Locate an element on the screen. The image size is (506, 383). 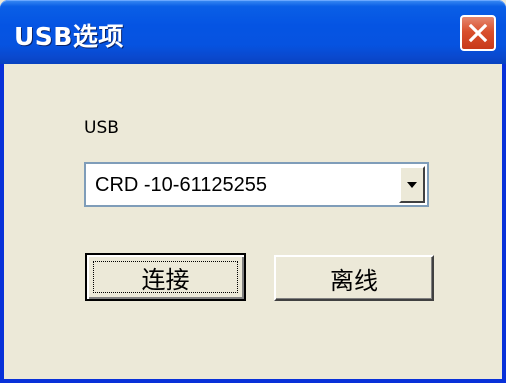
close-icon is located at coordinates (478, 33).